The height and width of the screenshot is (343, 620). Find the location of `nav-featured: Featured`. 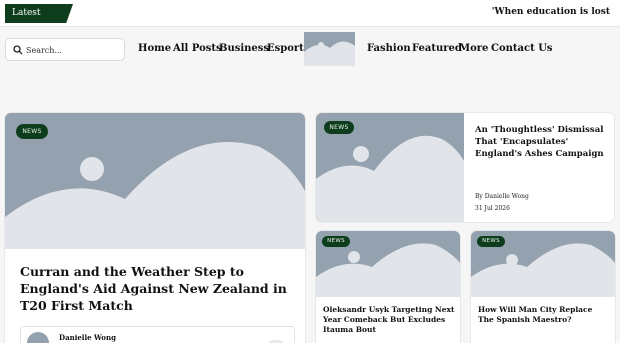

nav-featured: Featured is located at coordinates (437, 48).